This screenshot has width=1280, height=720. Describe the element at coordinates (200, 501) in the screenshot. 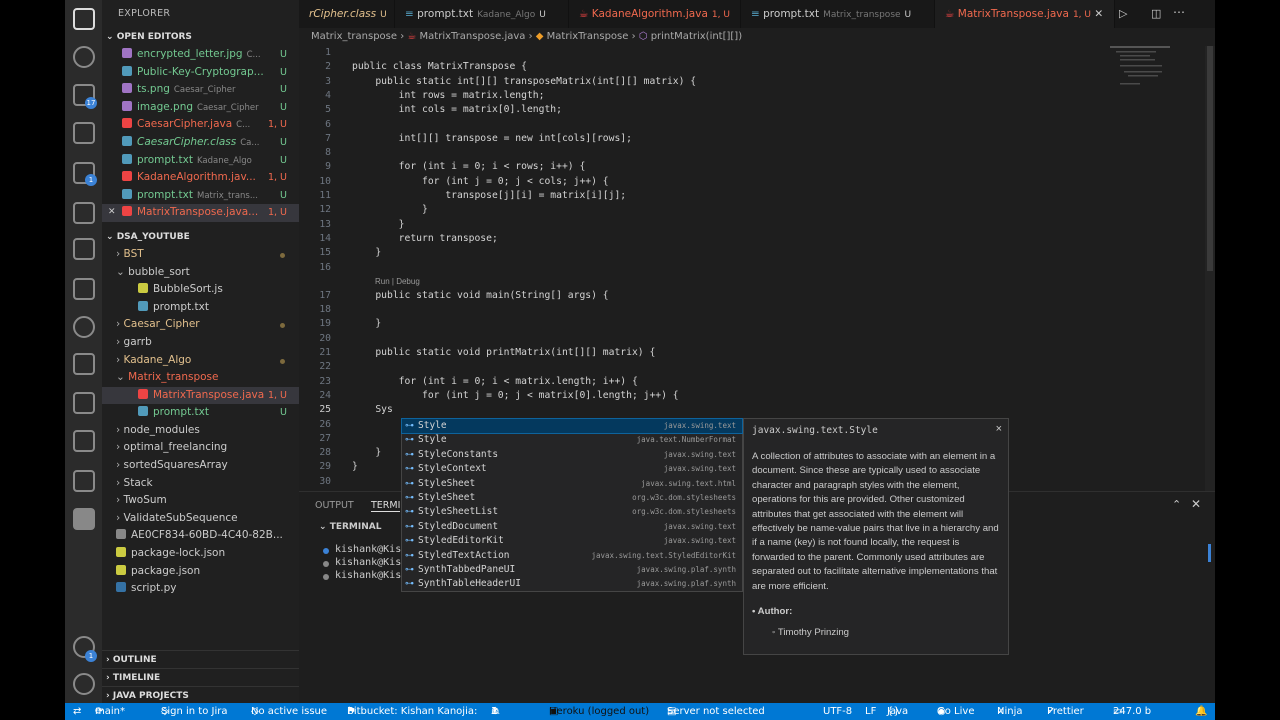

I see `tree-item: › TwoSum` at that location.